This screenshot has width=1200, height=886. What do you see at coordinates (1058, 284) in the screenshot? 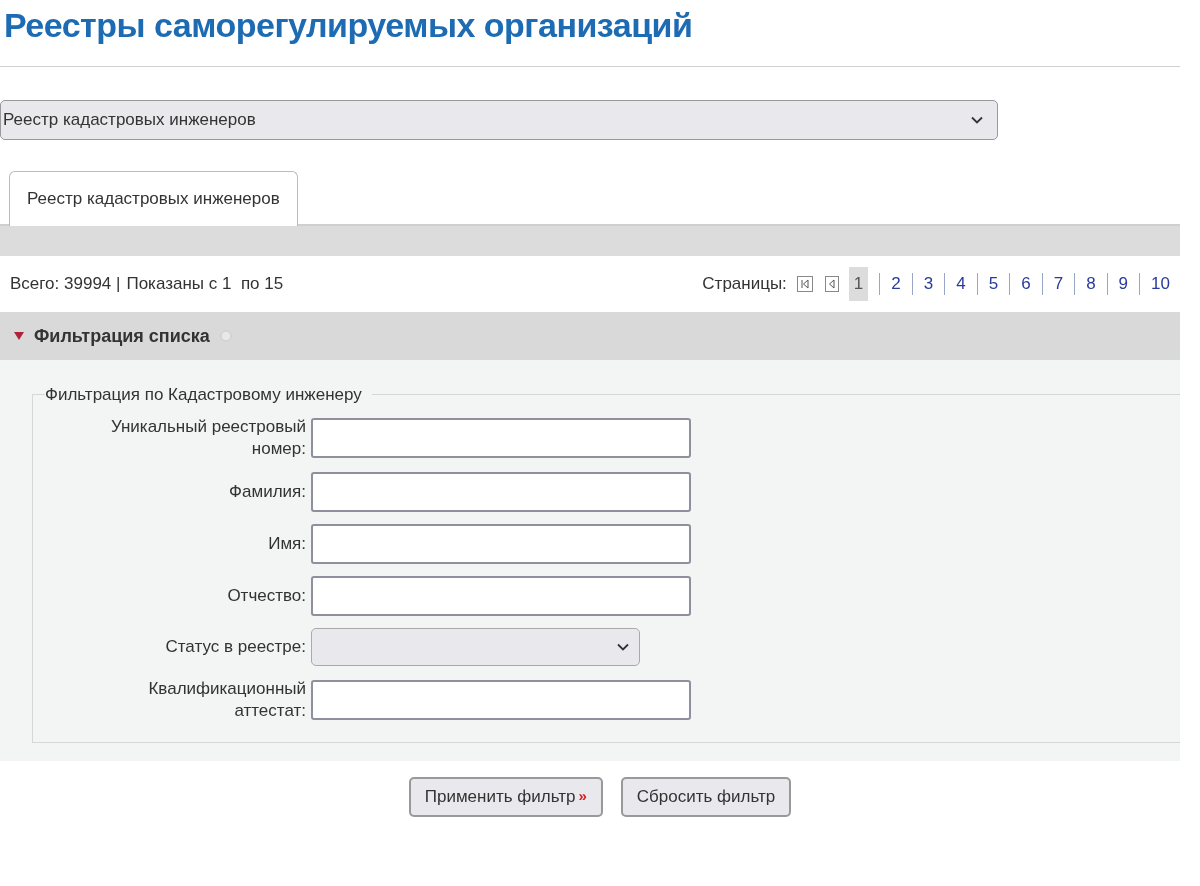
I see `page-link: 7` at bounding box center [1058, 284].